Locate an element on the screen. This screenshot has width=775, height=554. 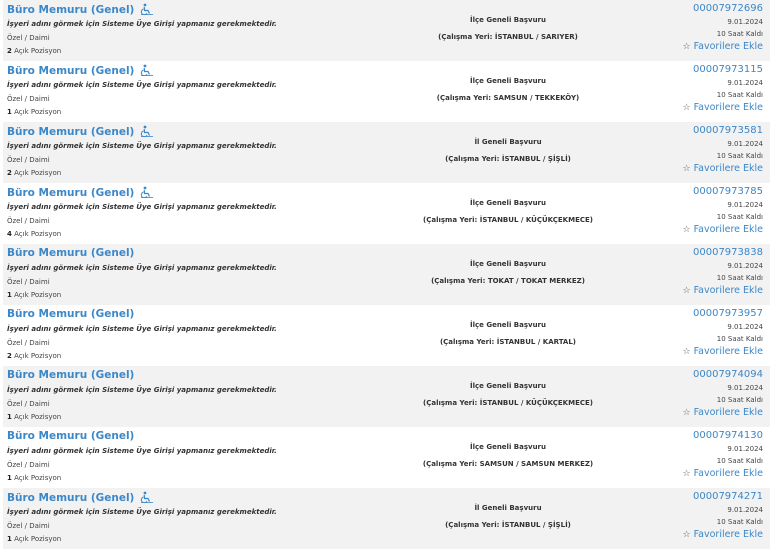
listing-number-link: 00007973115 is located at coordinates (722, 70).